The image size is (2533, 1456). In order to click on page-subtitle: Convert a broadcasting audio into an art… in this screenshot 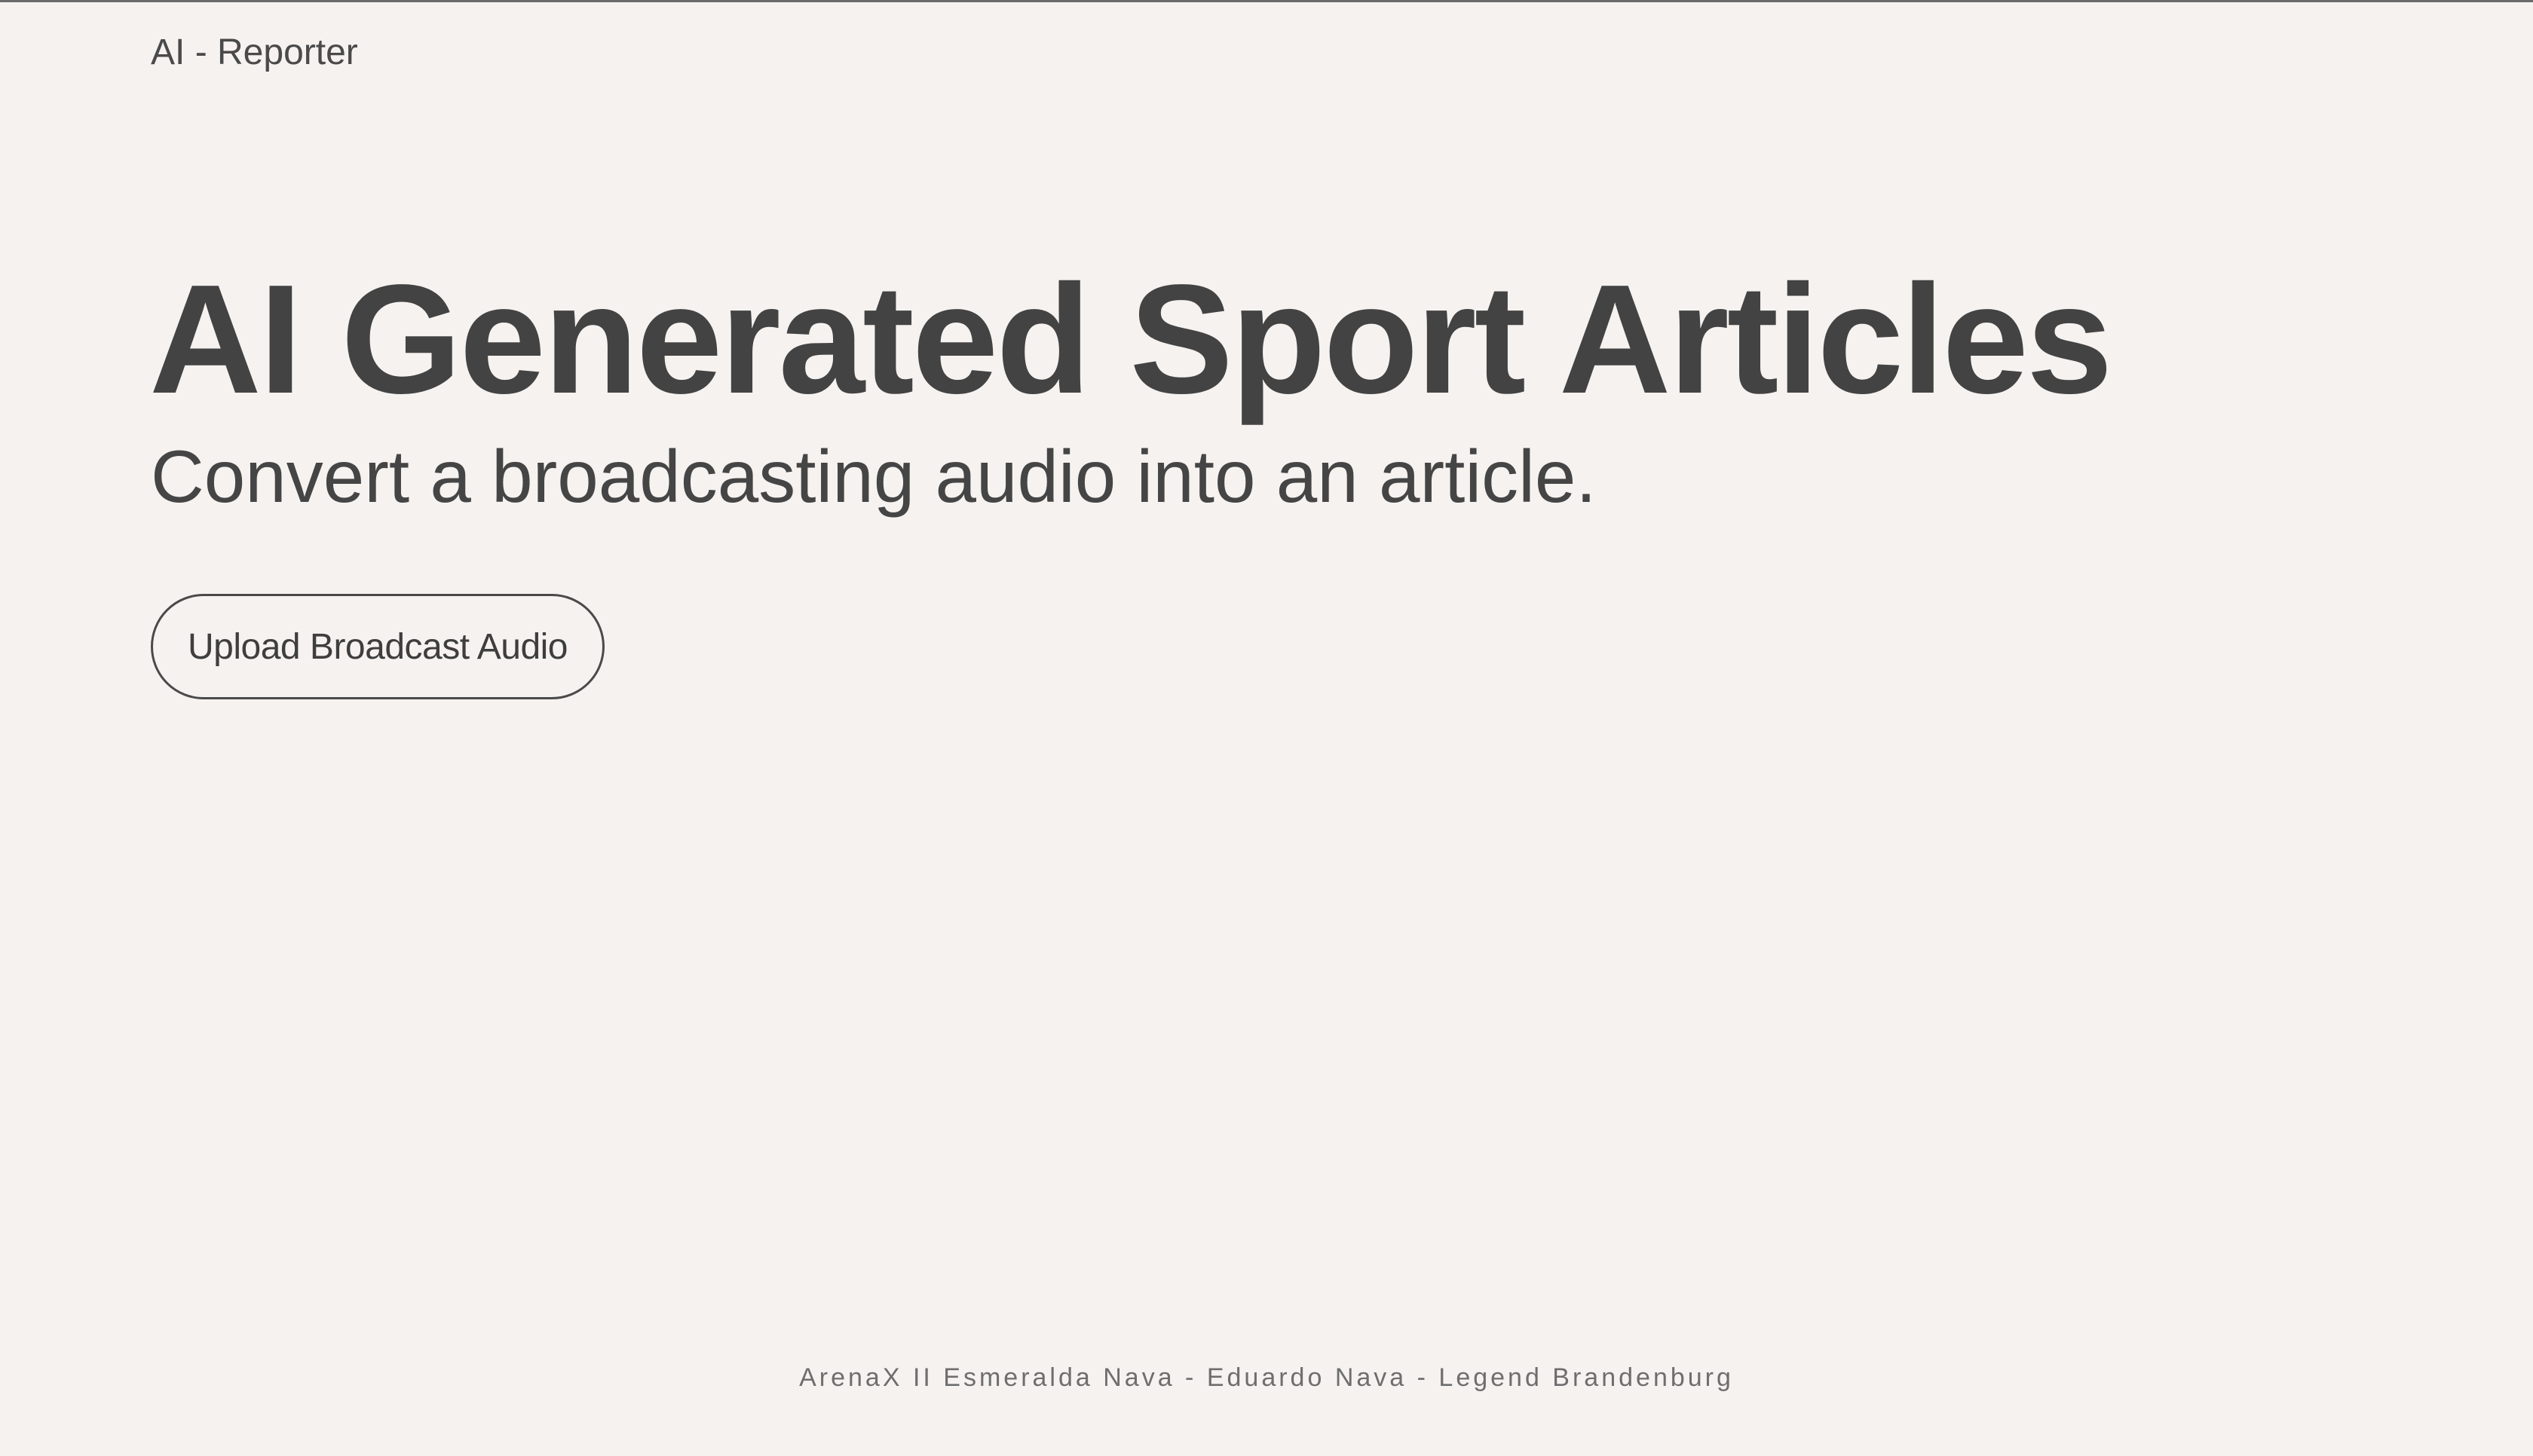, I will do `click(874, 476)`.